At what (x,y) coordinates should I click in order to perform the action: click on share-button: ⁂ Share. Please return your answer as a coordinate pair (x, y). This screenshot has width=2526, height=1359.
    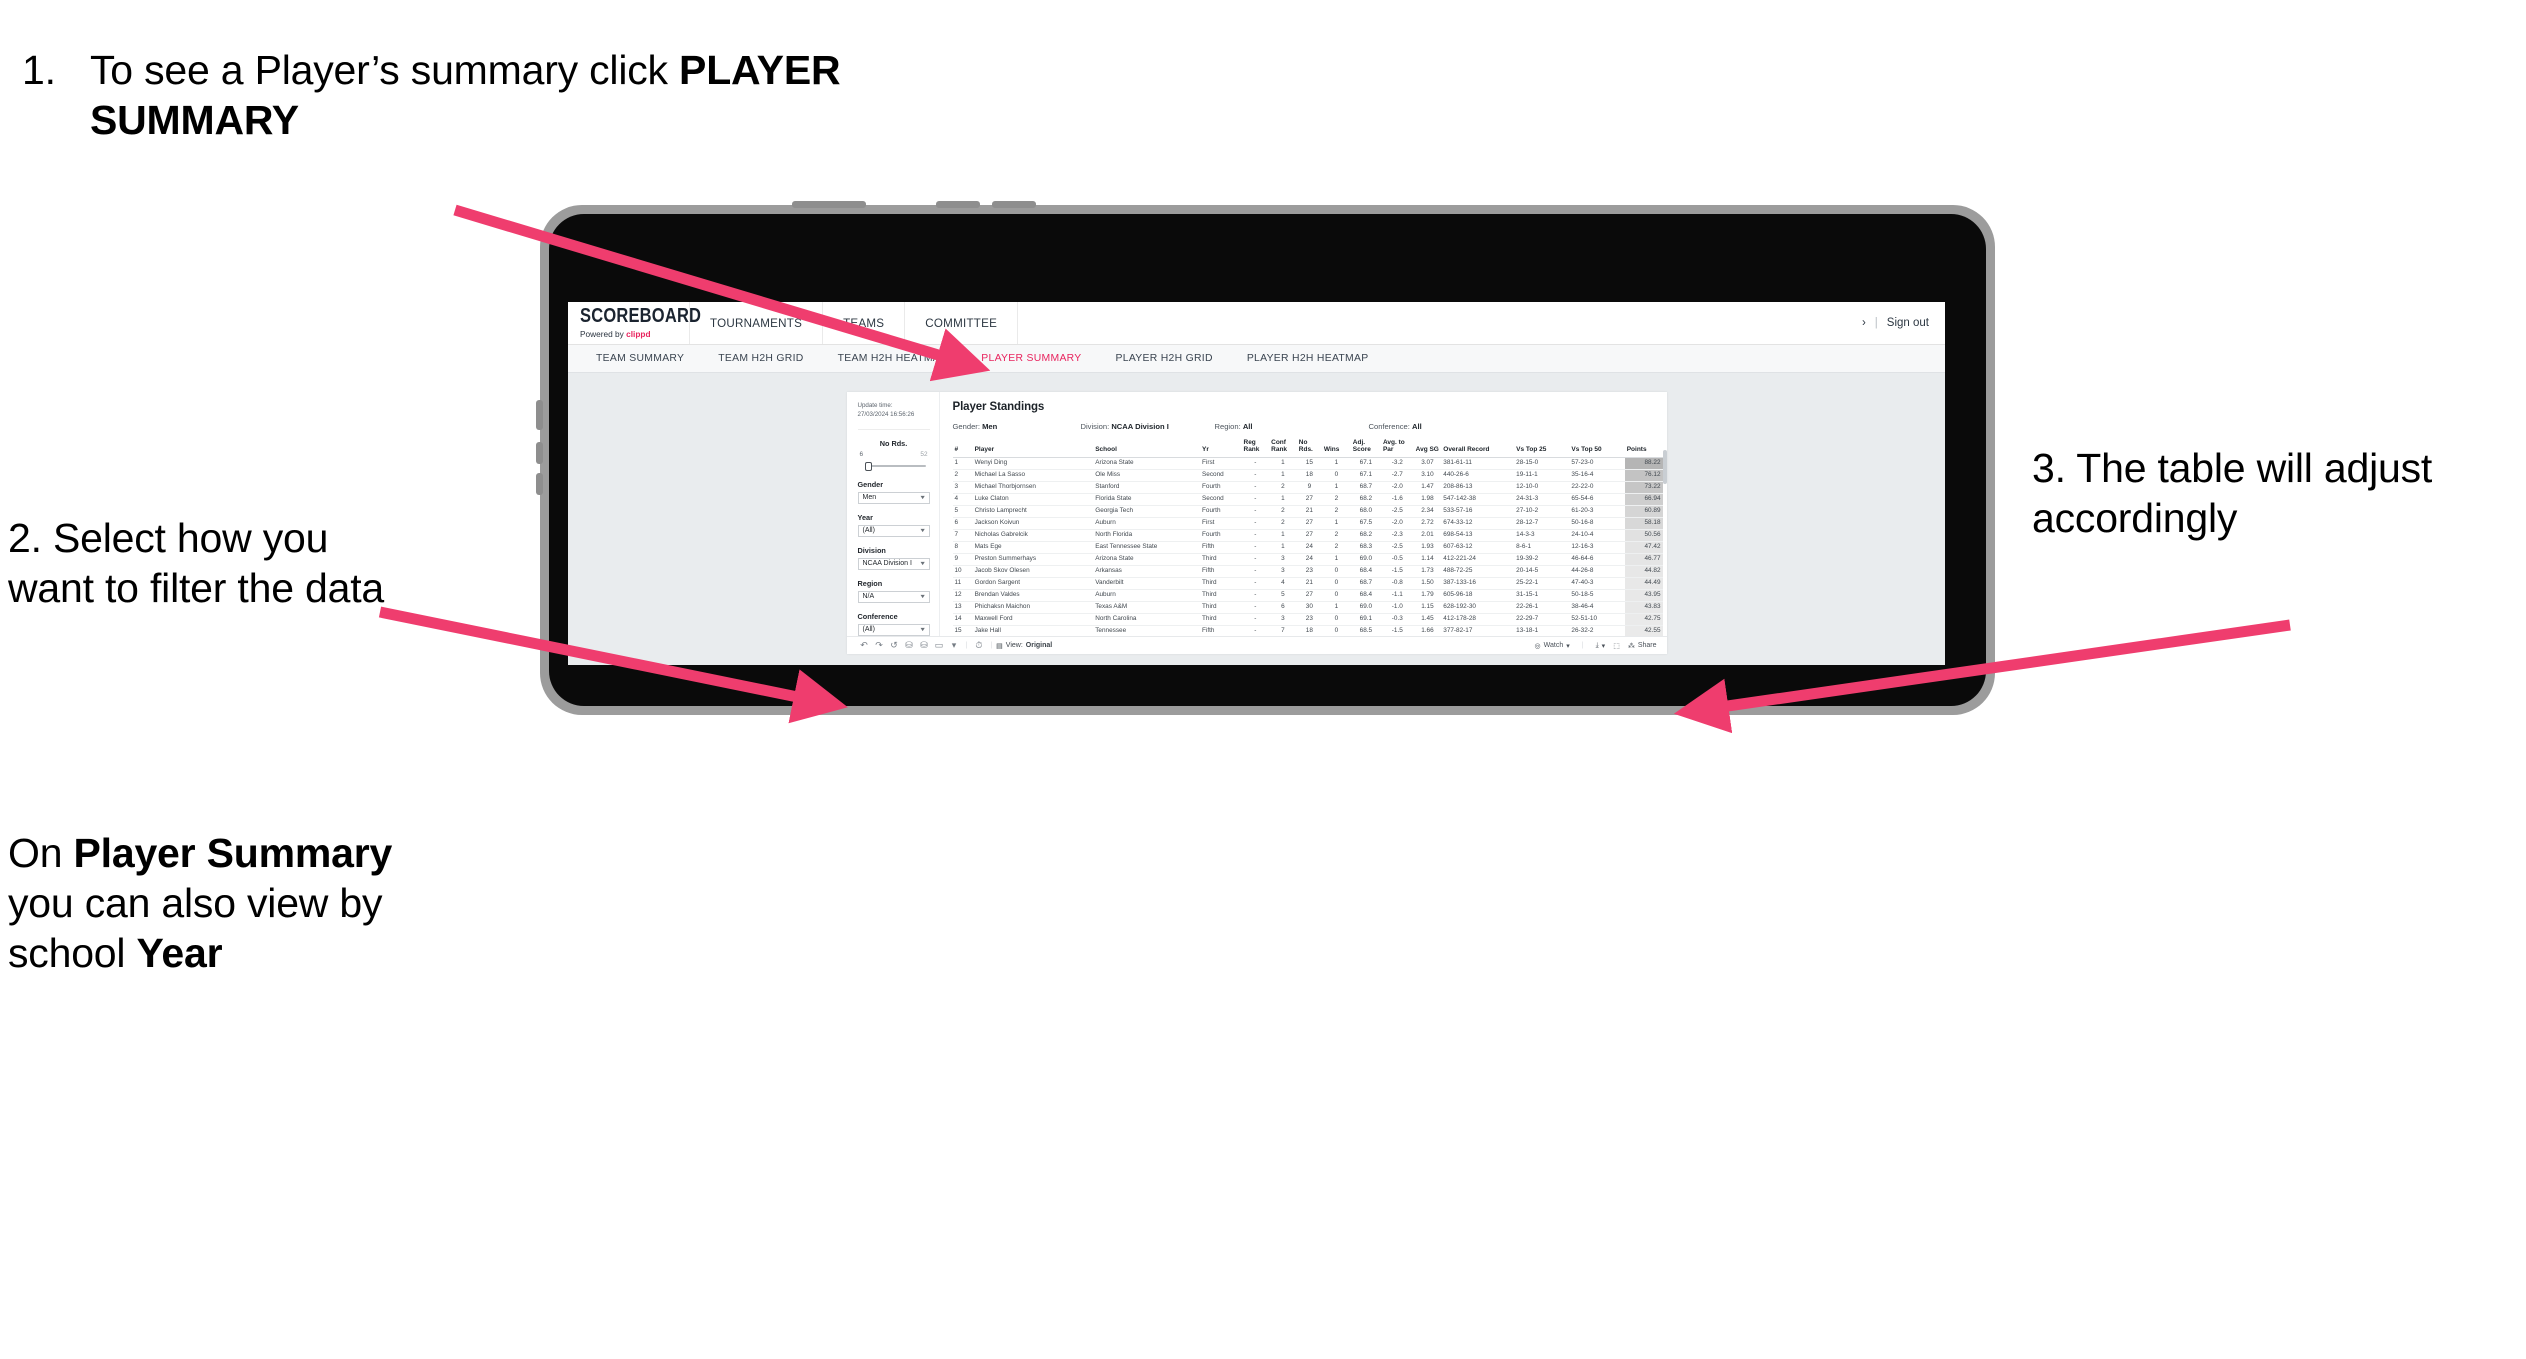
    Looking at the image, I should click on (1642, 646).